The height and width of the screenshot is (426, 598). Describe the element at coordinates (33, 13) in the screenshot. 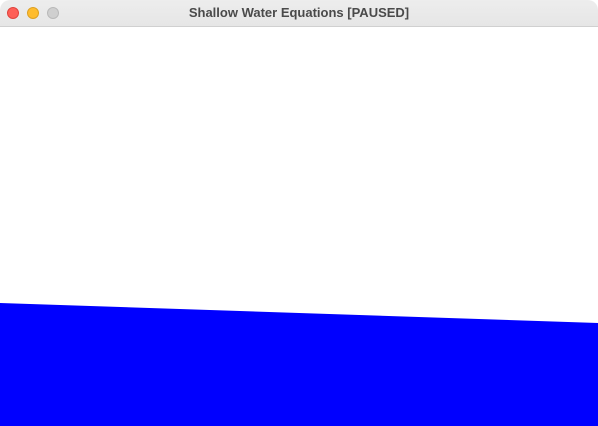

I see `minimize-icon` at that location.